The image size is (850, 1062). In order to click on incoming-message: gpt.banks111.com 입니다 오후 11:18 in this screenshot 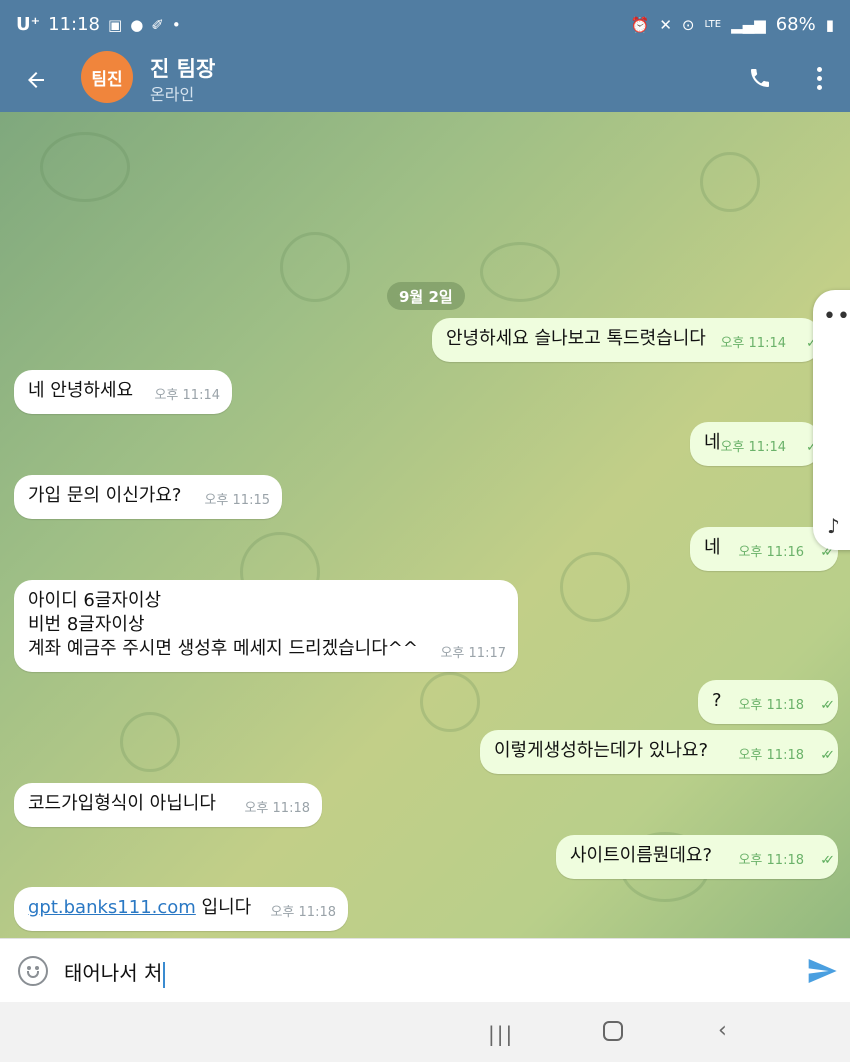, I will do `click(181, 909)`.